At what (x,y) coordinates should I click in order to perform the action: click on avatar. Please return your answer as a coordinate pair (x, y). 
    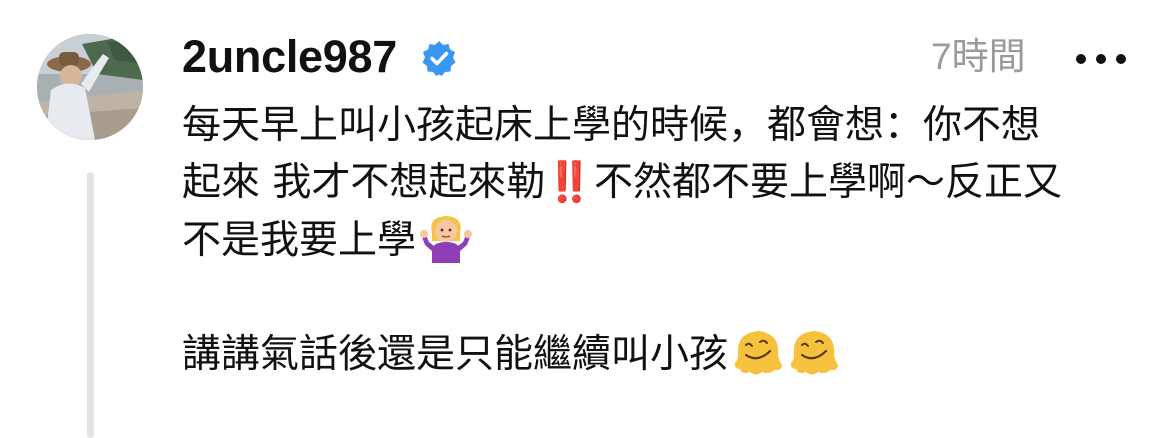
    Looking at the image, I should click on (90, 87).